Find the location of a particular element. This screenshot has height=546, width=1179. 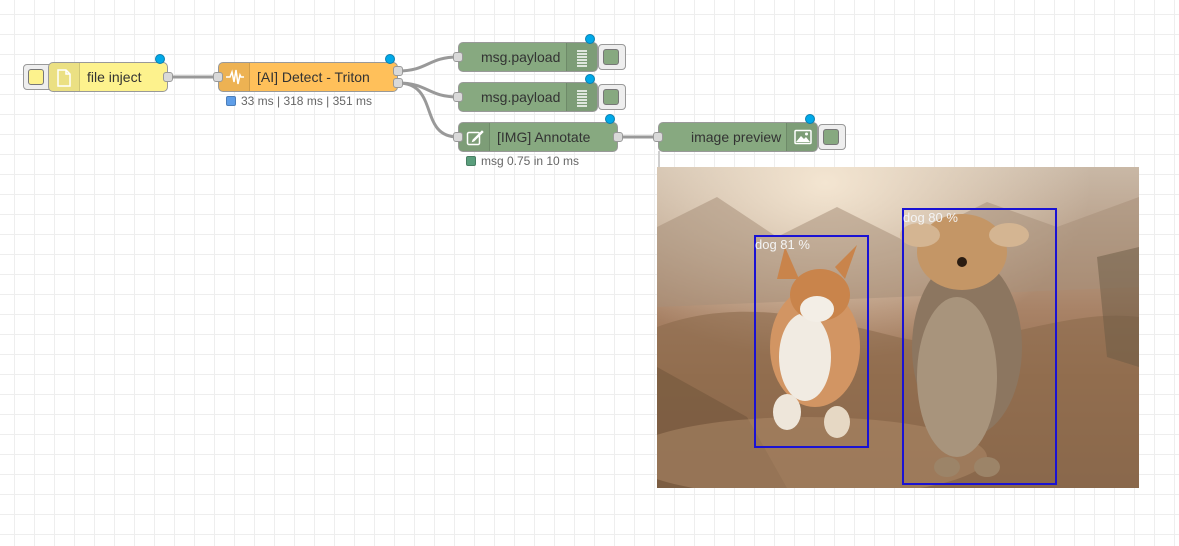

node-detect-label: [AI] Detect - Triton is located at coordinates (313, 77).